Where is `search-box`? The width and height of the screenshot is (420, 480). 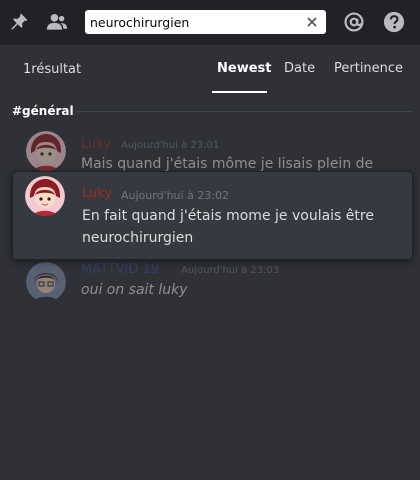 search-box is located at coordinates (205, 22).